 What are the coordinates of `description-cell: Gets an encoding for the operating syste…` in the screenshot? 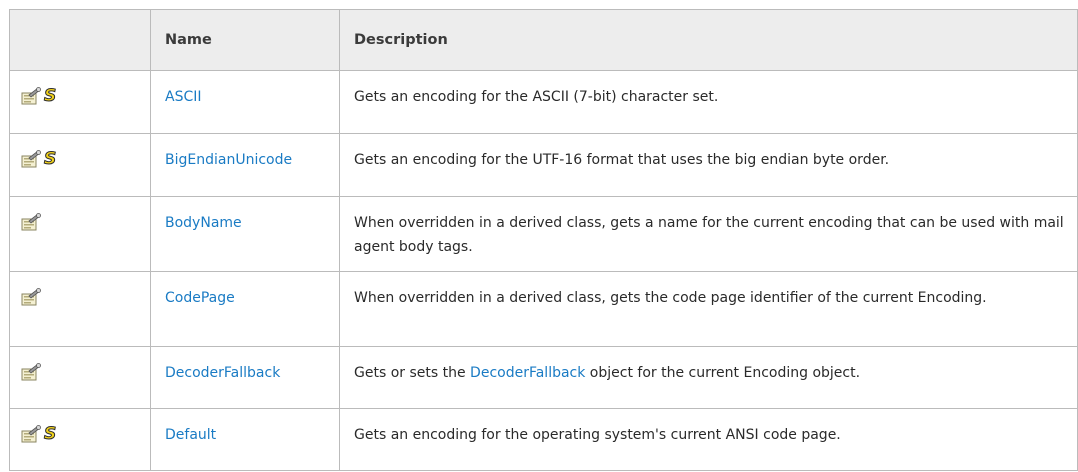 It's located at (708, 439).